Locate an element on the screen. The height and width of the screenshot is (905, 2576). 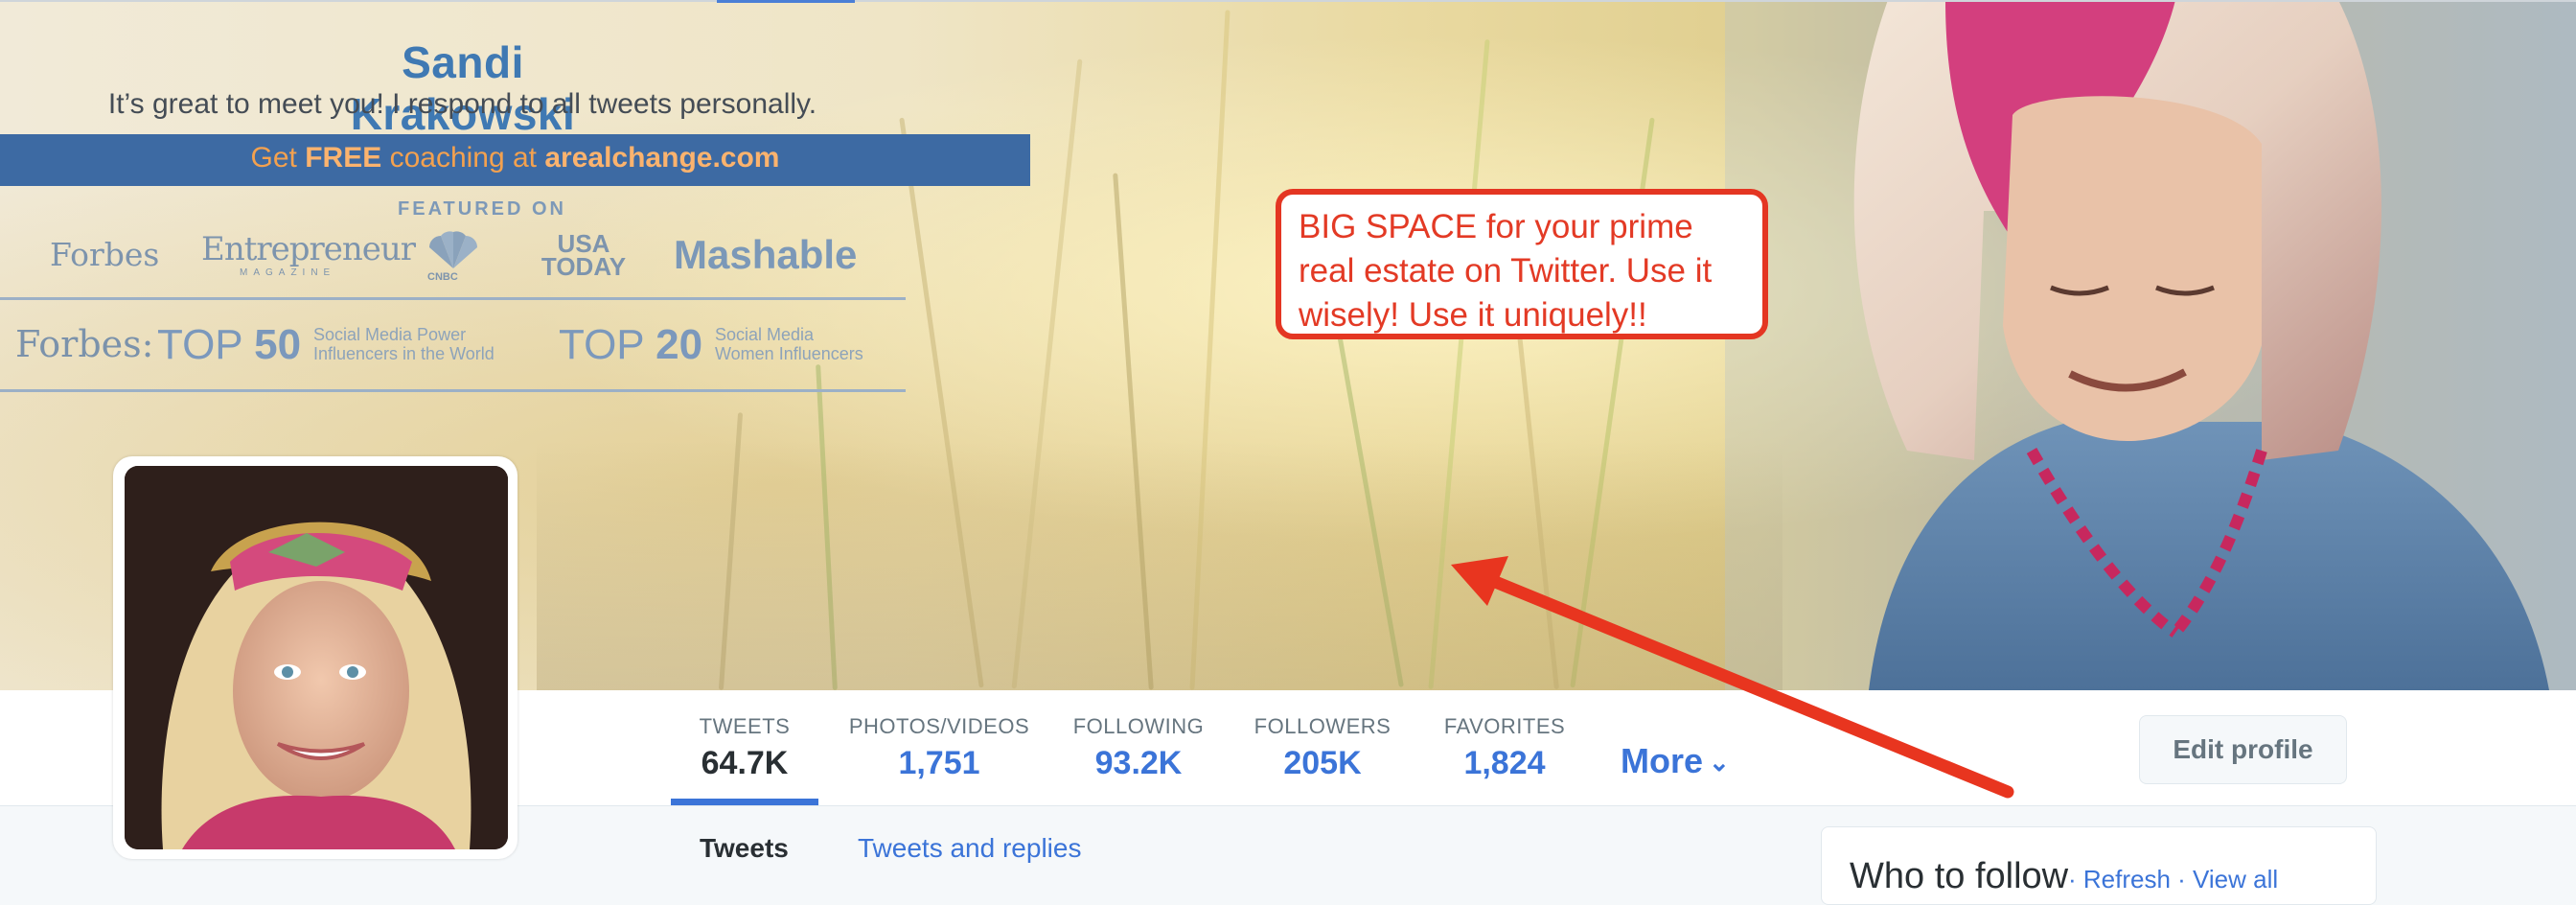
cnbc-logo: CNBC is located at coordinates (443, 277).